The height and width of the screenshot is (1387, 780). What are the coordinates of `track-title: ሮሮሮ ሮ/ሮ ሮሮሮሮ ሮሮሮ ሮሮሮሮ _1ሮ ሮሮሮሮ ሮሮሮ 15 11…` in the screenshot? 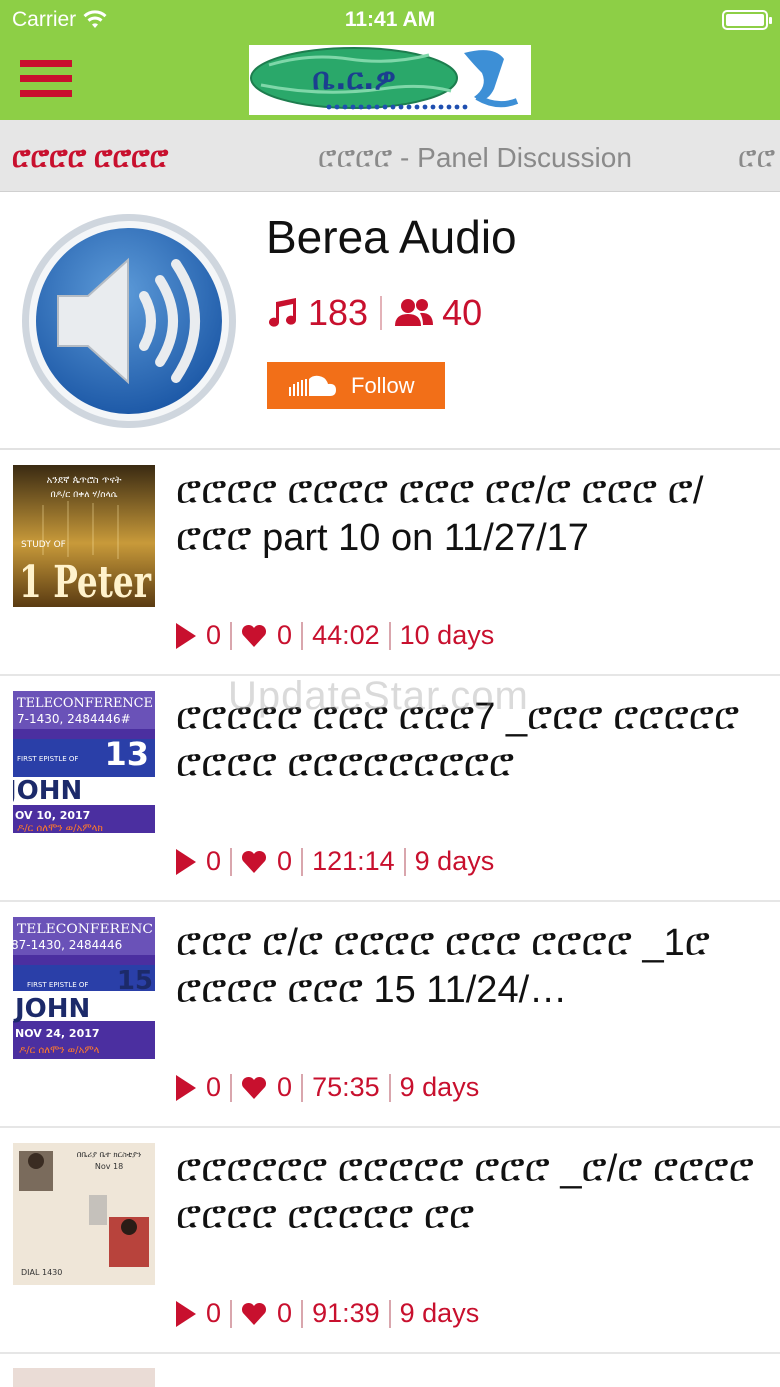 It's located at (443, 966).